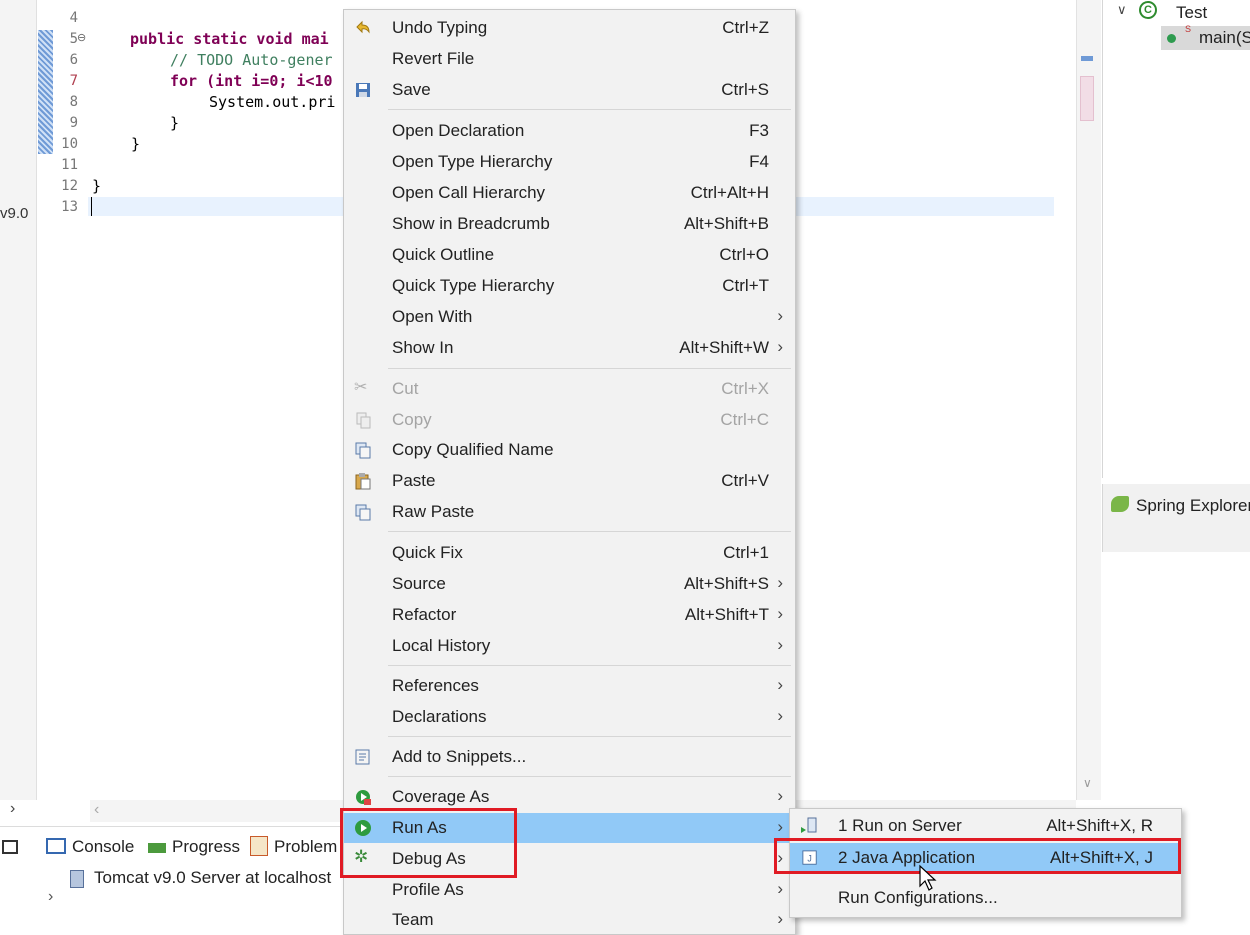  Describe the element at coordinates (1120, 504) in the screenshot. I see `spring-leaf-icon` at that location.